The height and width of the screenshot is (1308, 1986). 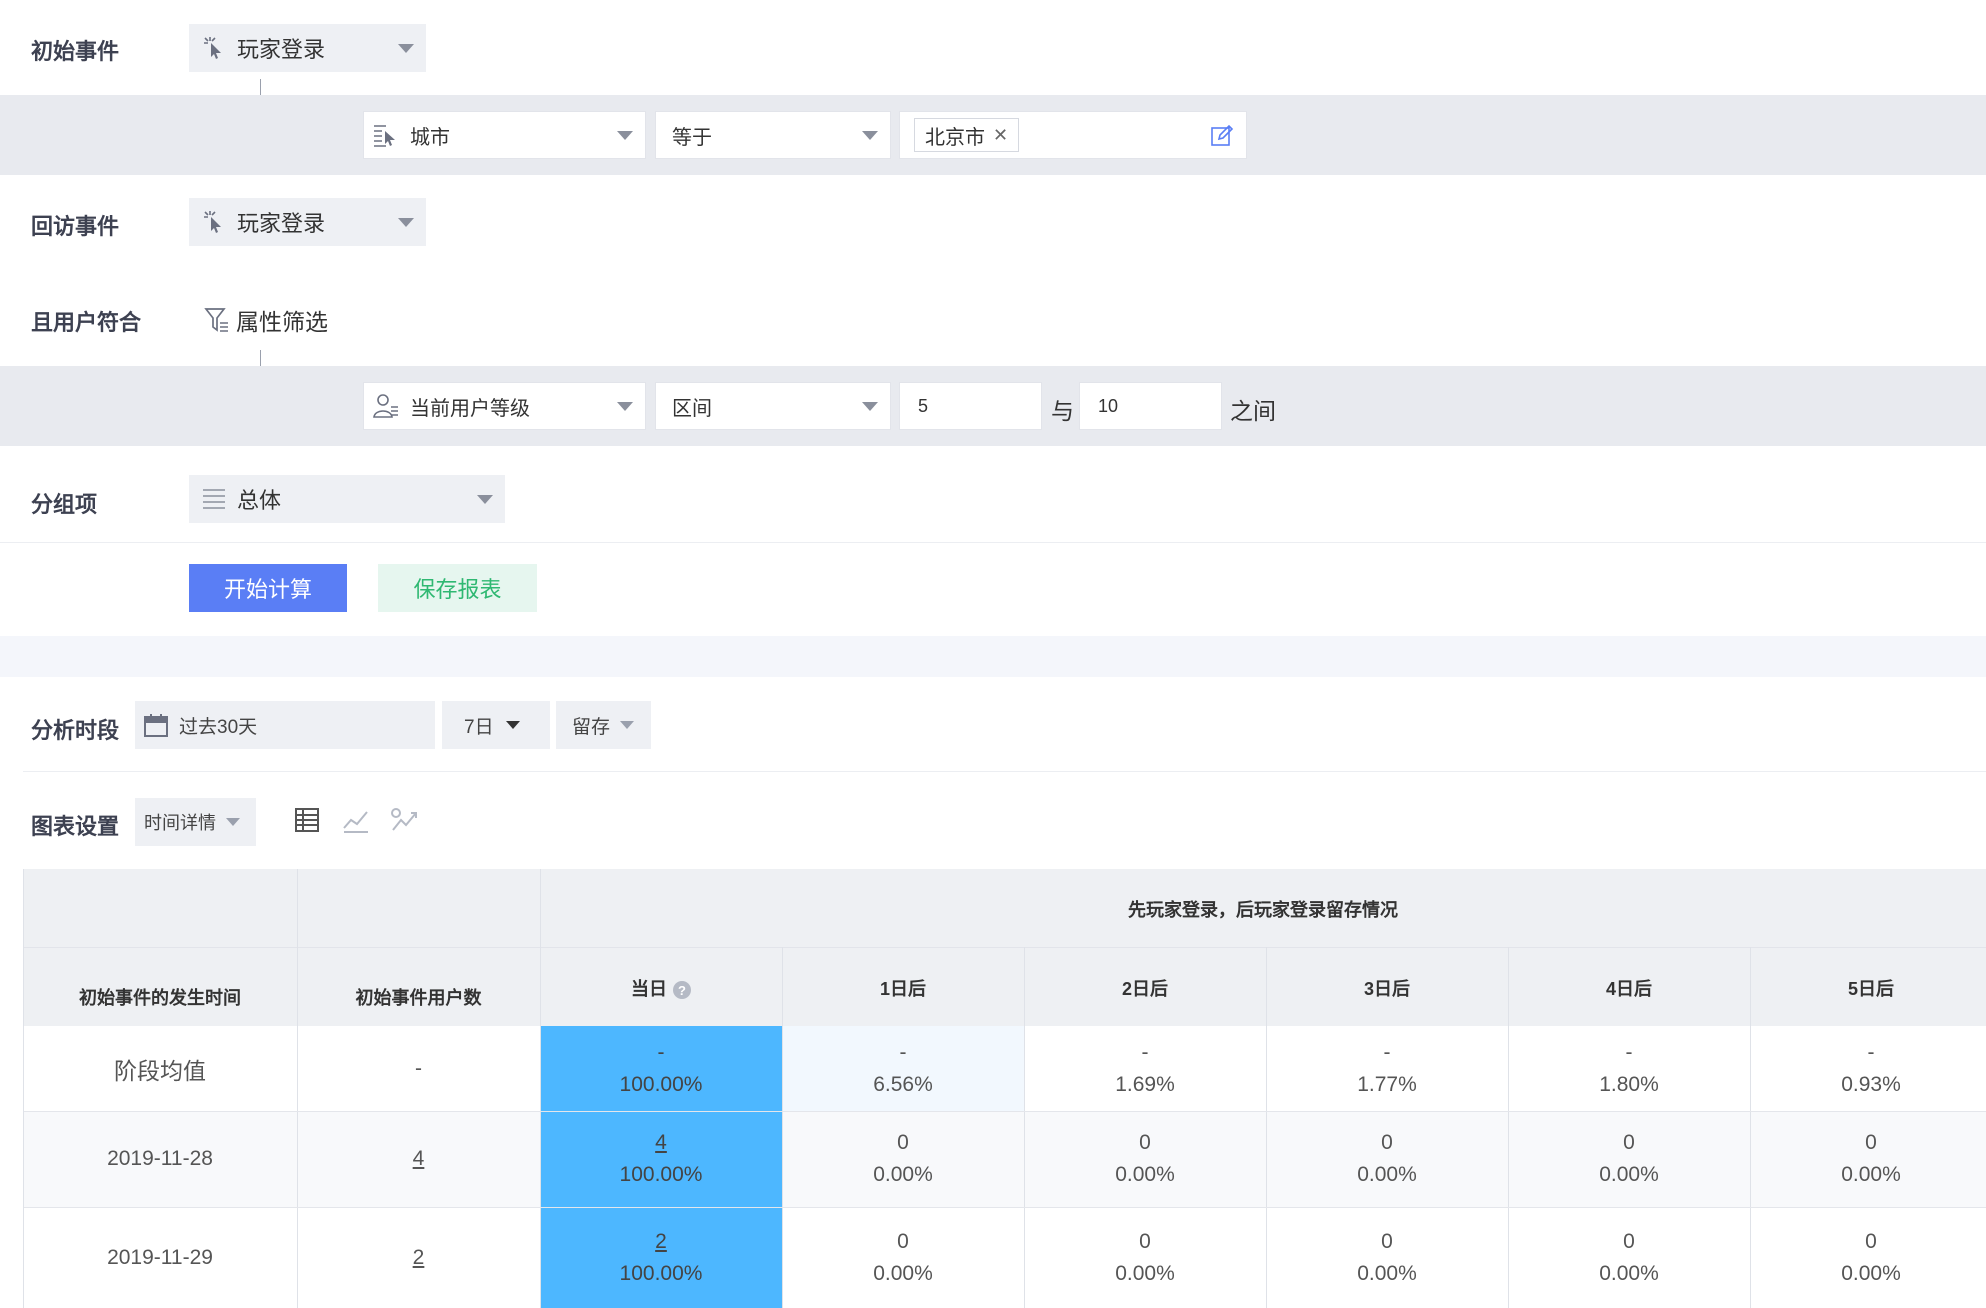 What do you see at coordinates (64, 504) in the screenshot?
I see `group-by-label: 分组项` at bounding box center [64, 504].